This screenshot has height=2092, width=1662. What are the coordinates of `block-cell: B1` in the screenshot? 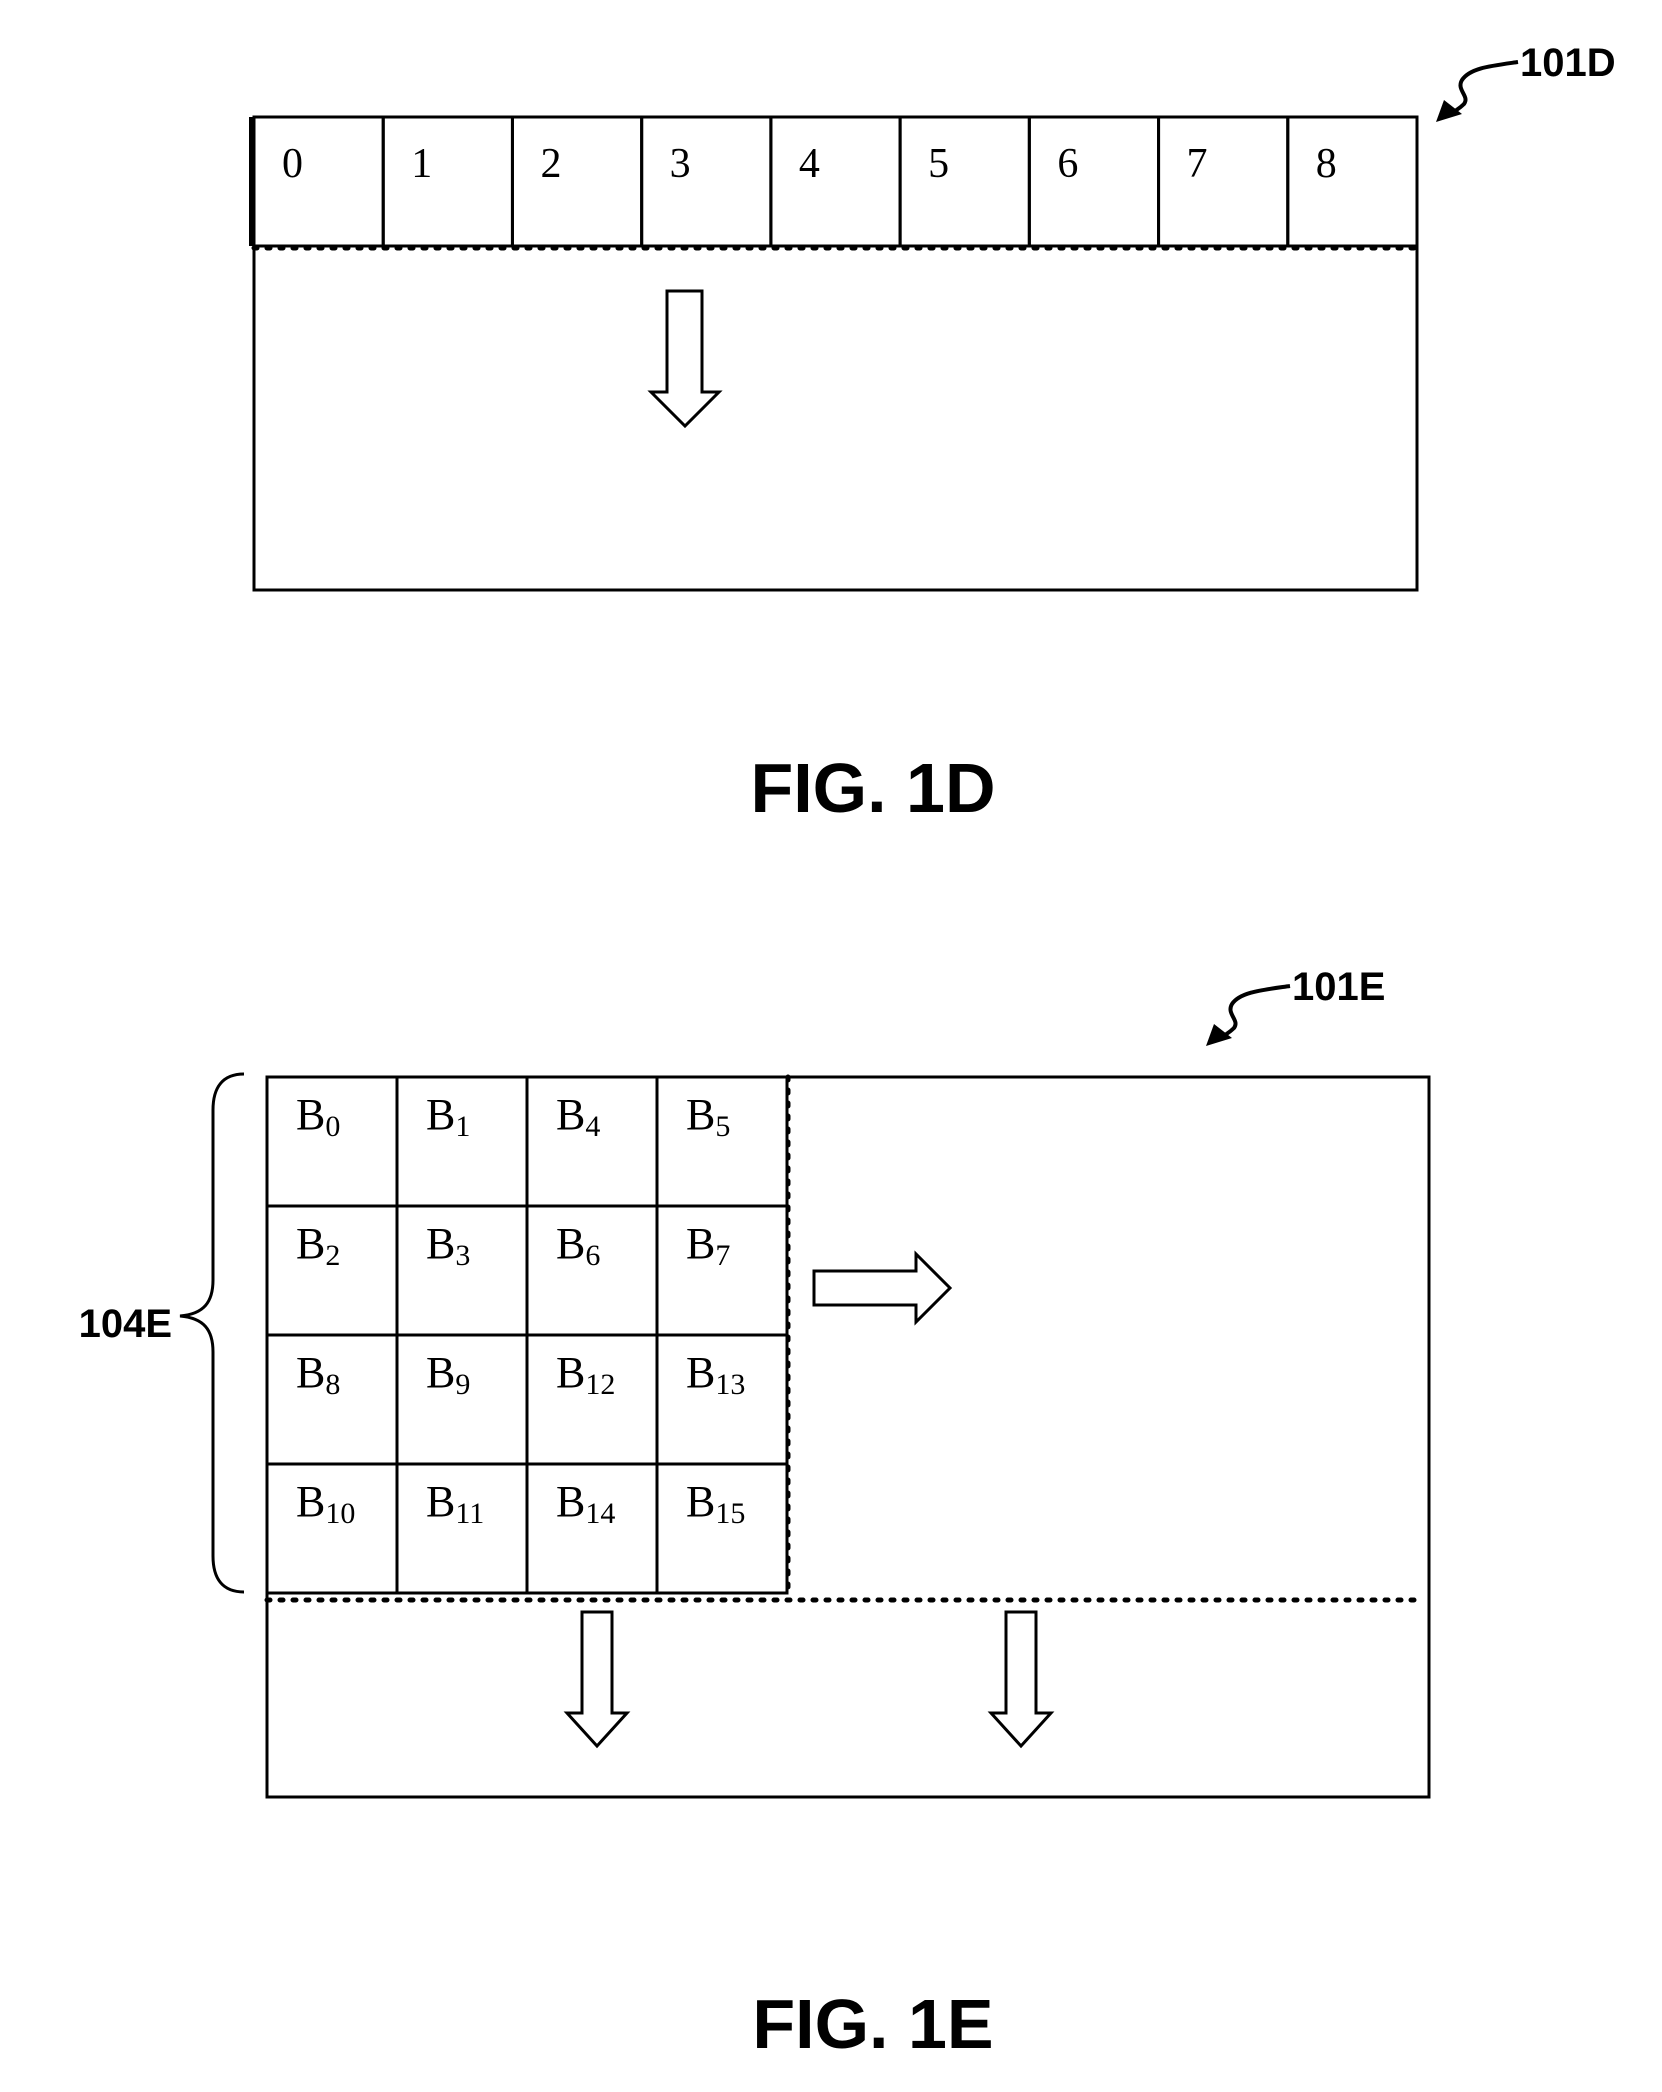 It's located at (462, 1141).